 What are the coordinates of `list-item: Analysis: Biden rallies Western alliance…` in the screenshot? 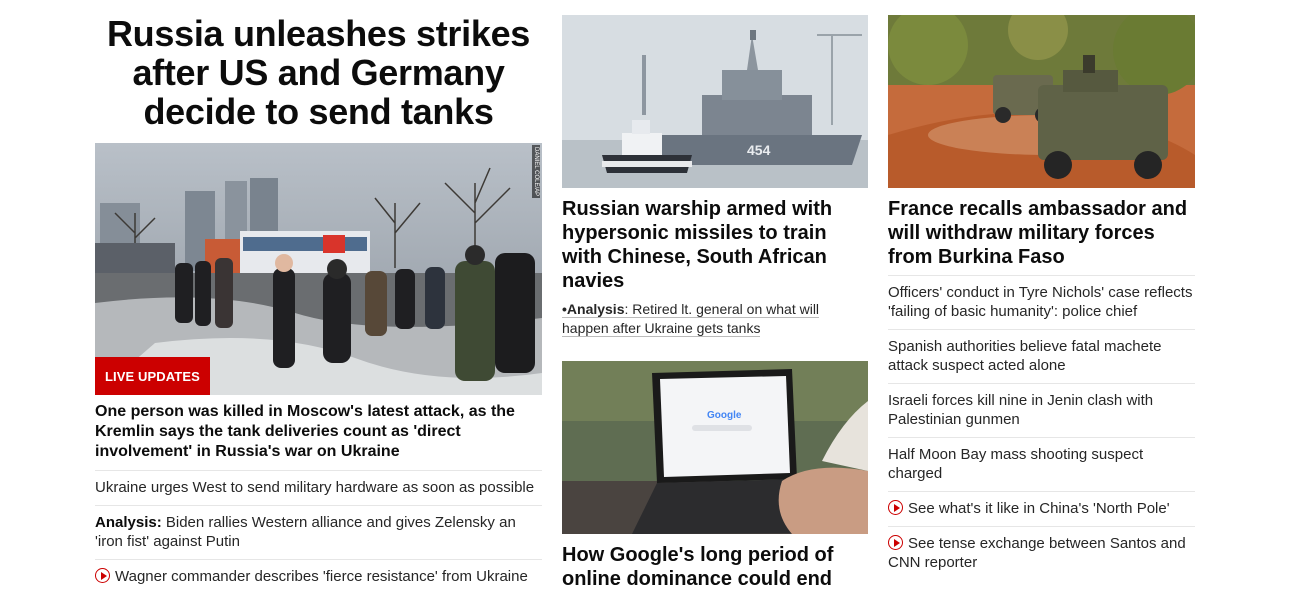 It's located at (318, 533).